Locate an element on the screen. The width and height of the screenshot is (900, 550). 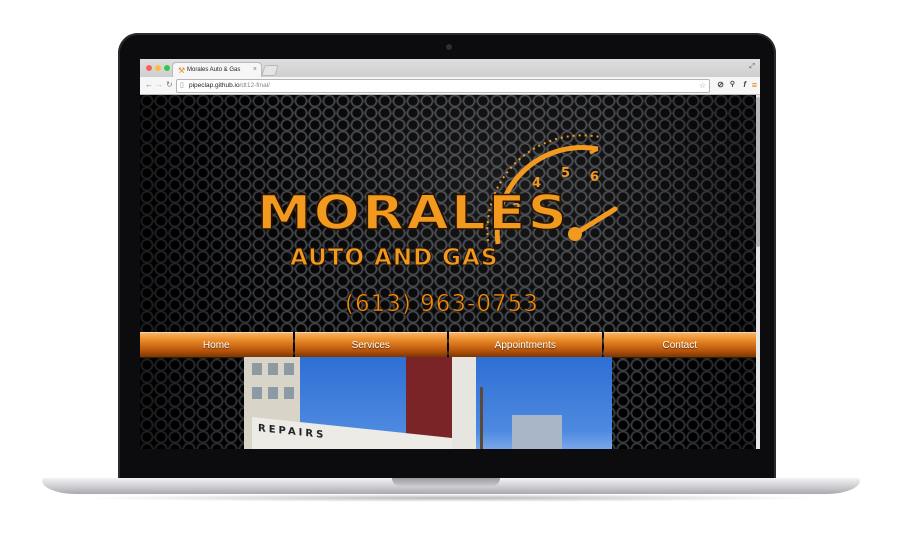
url-path: /dt12-final/ is located at coordinates (254, 85).